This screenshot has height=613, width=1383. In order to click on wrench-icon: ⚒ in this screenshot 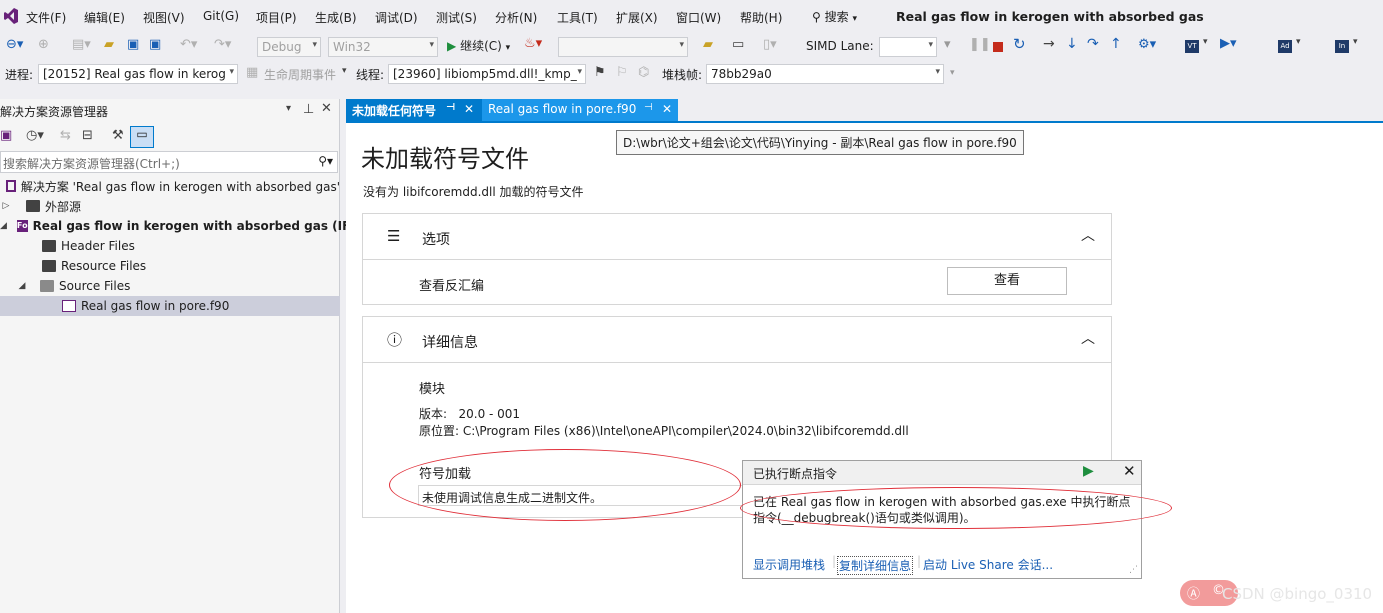, I will do `click(118, 135)`.